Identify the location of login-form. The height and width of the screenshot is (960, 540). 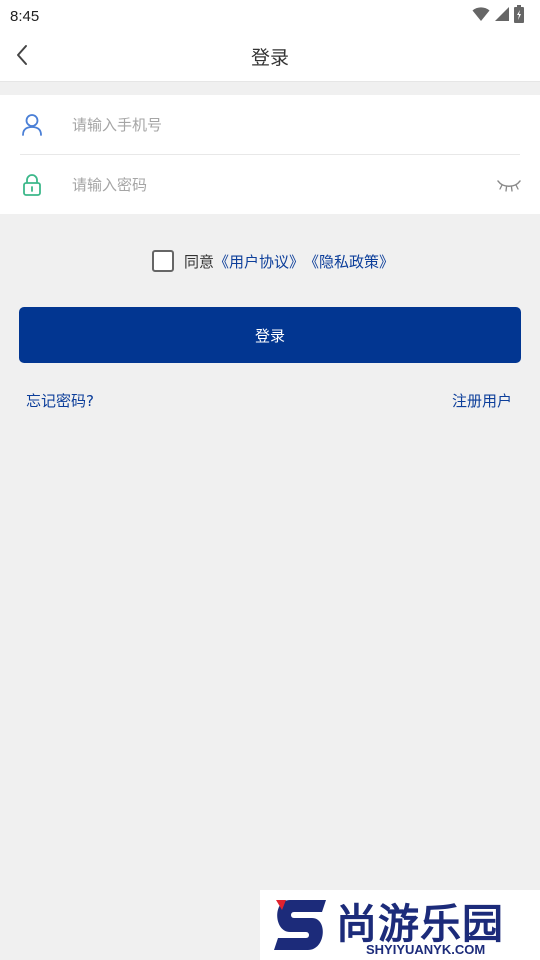
(270, 154).